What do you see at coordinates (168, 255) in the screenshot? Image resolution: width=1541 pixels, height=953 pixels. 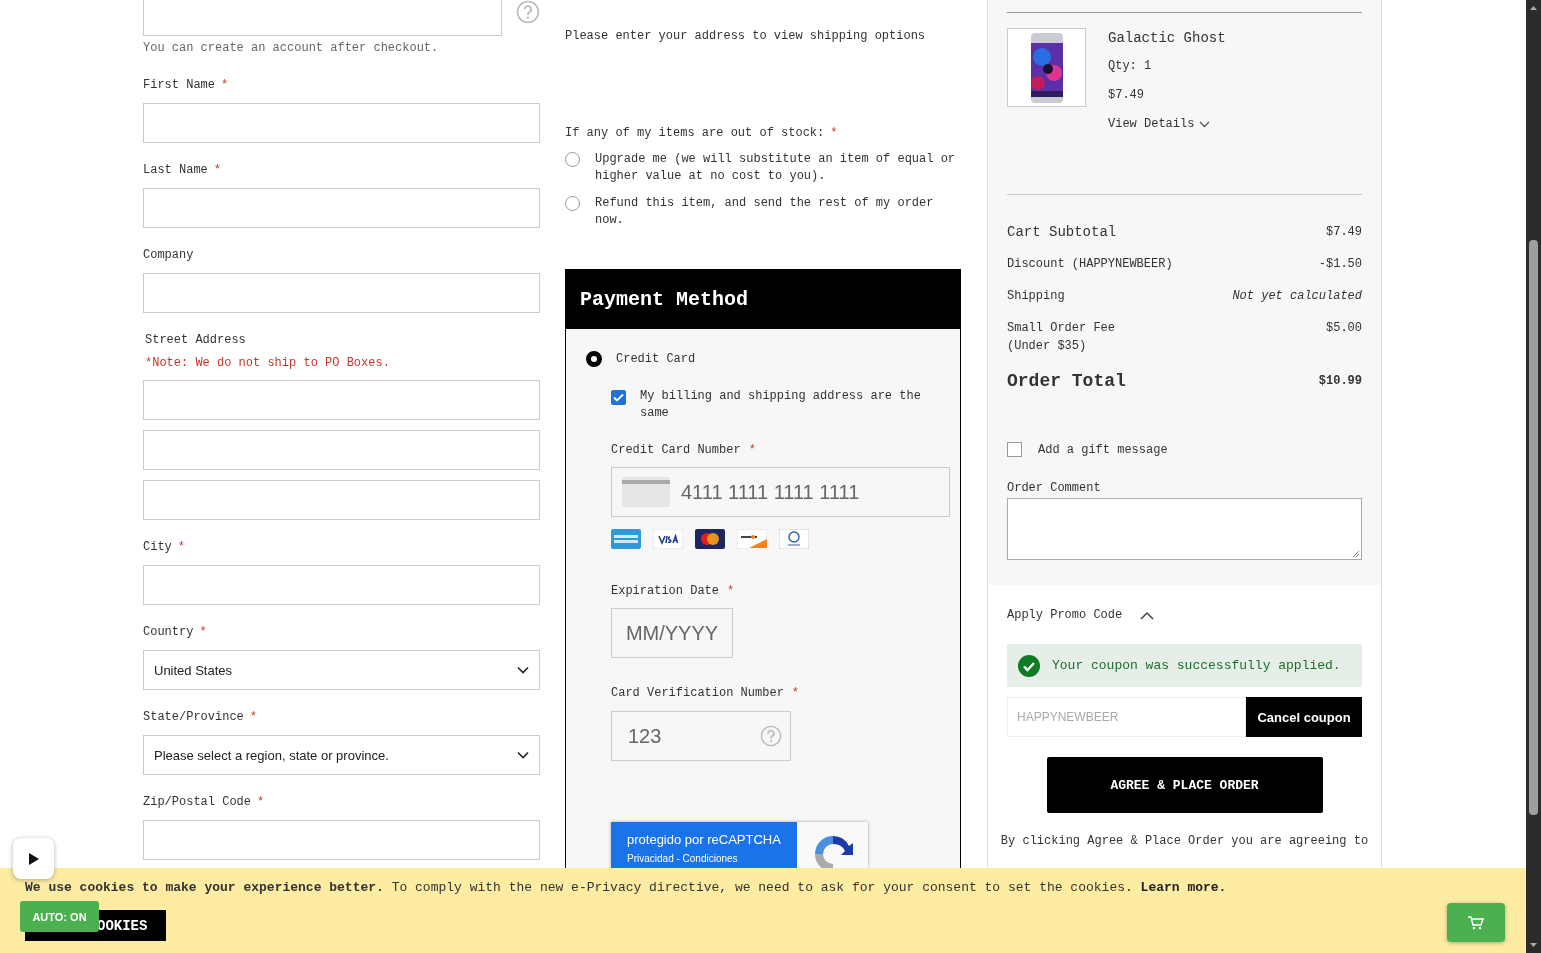 I see `field-label: Company` at bounding box center [168, 255].